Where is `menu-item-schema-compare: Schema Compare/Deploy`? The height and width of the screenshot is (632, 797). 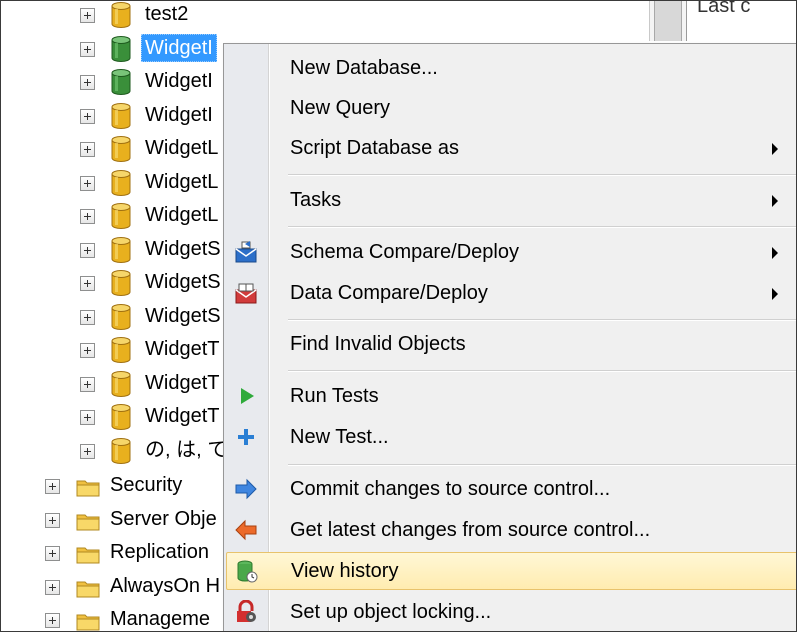 menu-item-schema-compare: Schema Compare/Deploy is located at coordinates (511, 252).